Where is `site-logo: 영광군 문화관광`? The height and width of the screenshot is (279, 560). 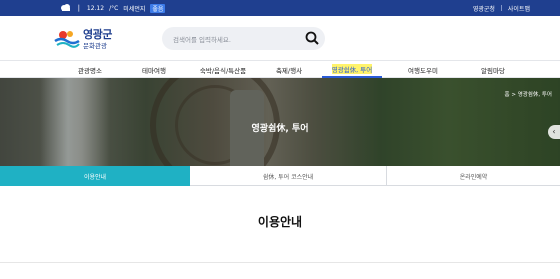 site-logo: 영광군 문화관광 is located at coordinates (89, 38).